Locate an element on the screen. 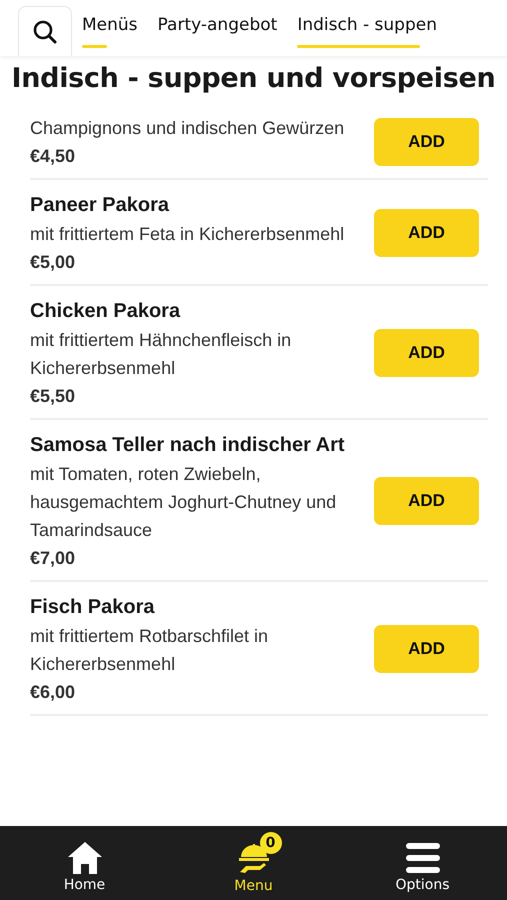 This screenshot has width=507, height=900. dish-price: €6,00 is located at coordinates (53, 692).